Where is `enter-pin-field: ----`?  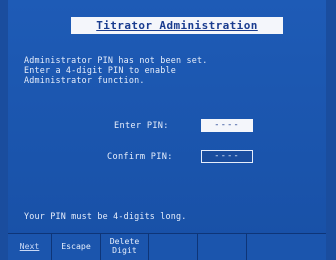 enter-pin-field: ---- is located at coordinates (227, 125).